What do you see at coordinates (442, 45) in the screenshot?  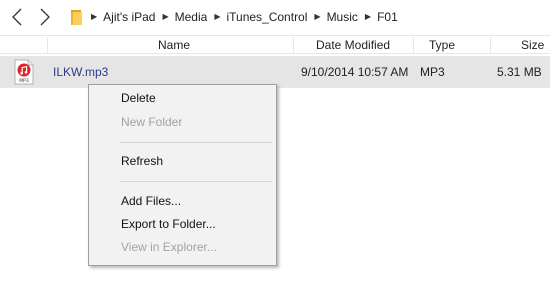 I see `column-header-type: Type` at bounding box center [442, 45].